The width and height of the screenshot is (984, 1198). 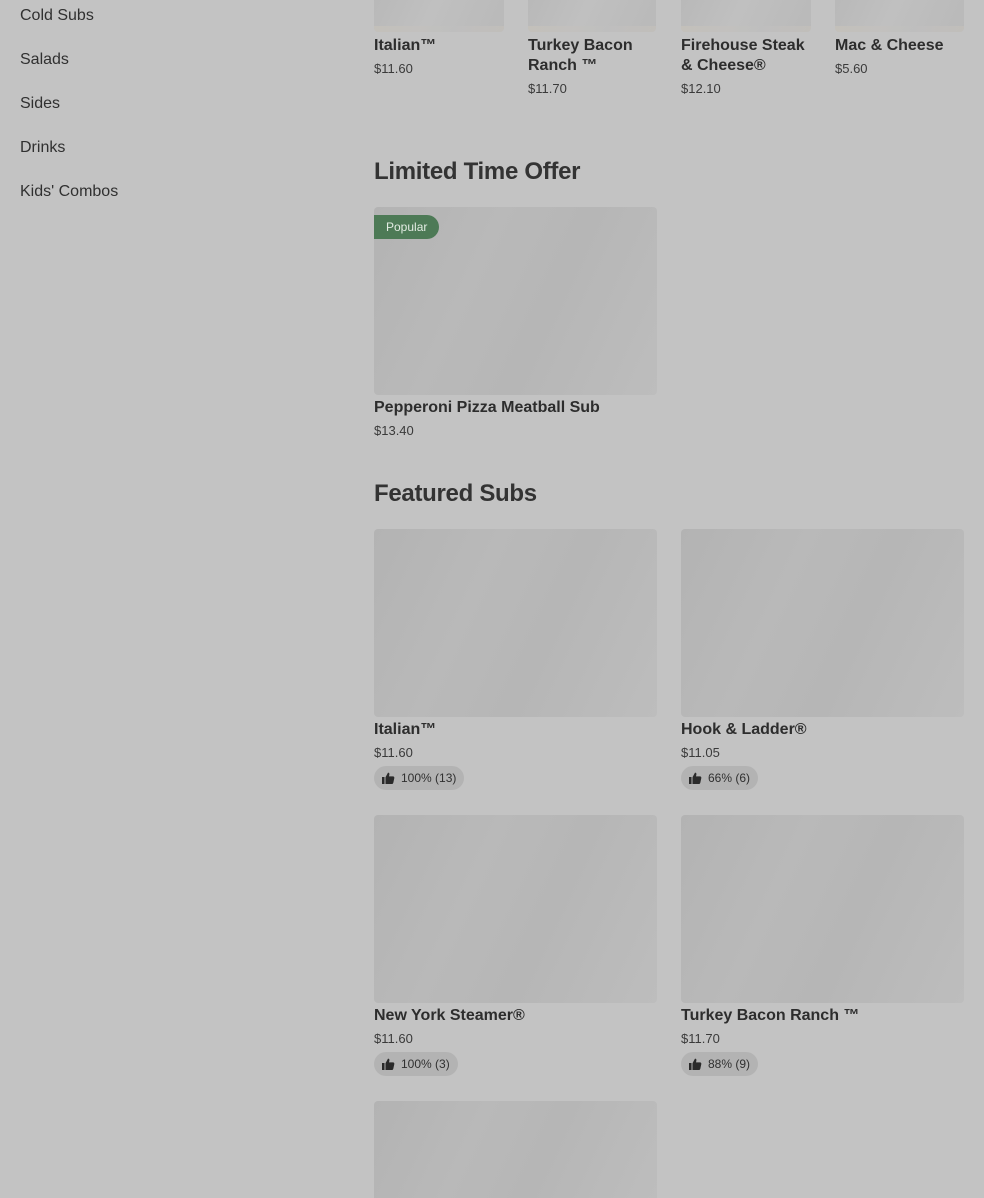 I want to click on item-price: $5.60, so click(x=851, y=68).